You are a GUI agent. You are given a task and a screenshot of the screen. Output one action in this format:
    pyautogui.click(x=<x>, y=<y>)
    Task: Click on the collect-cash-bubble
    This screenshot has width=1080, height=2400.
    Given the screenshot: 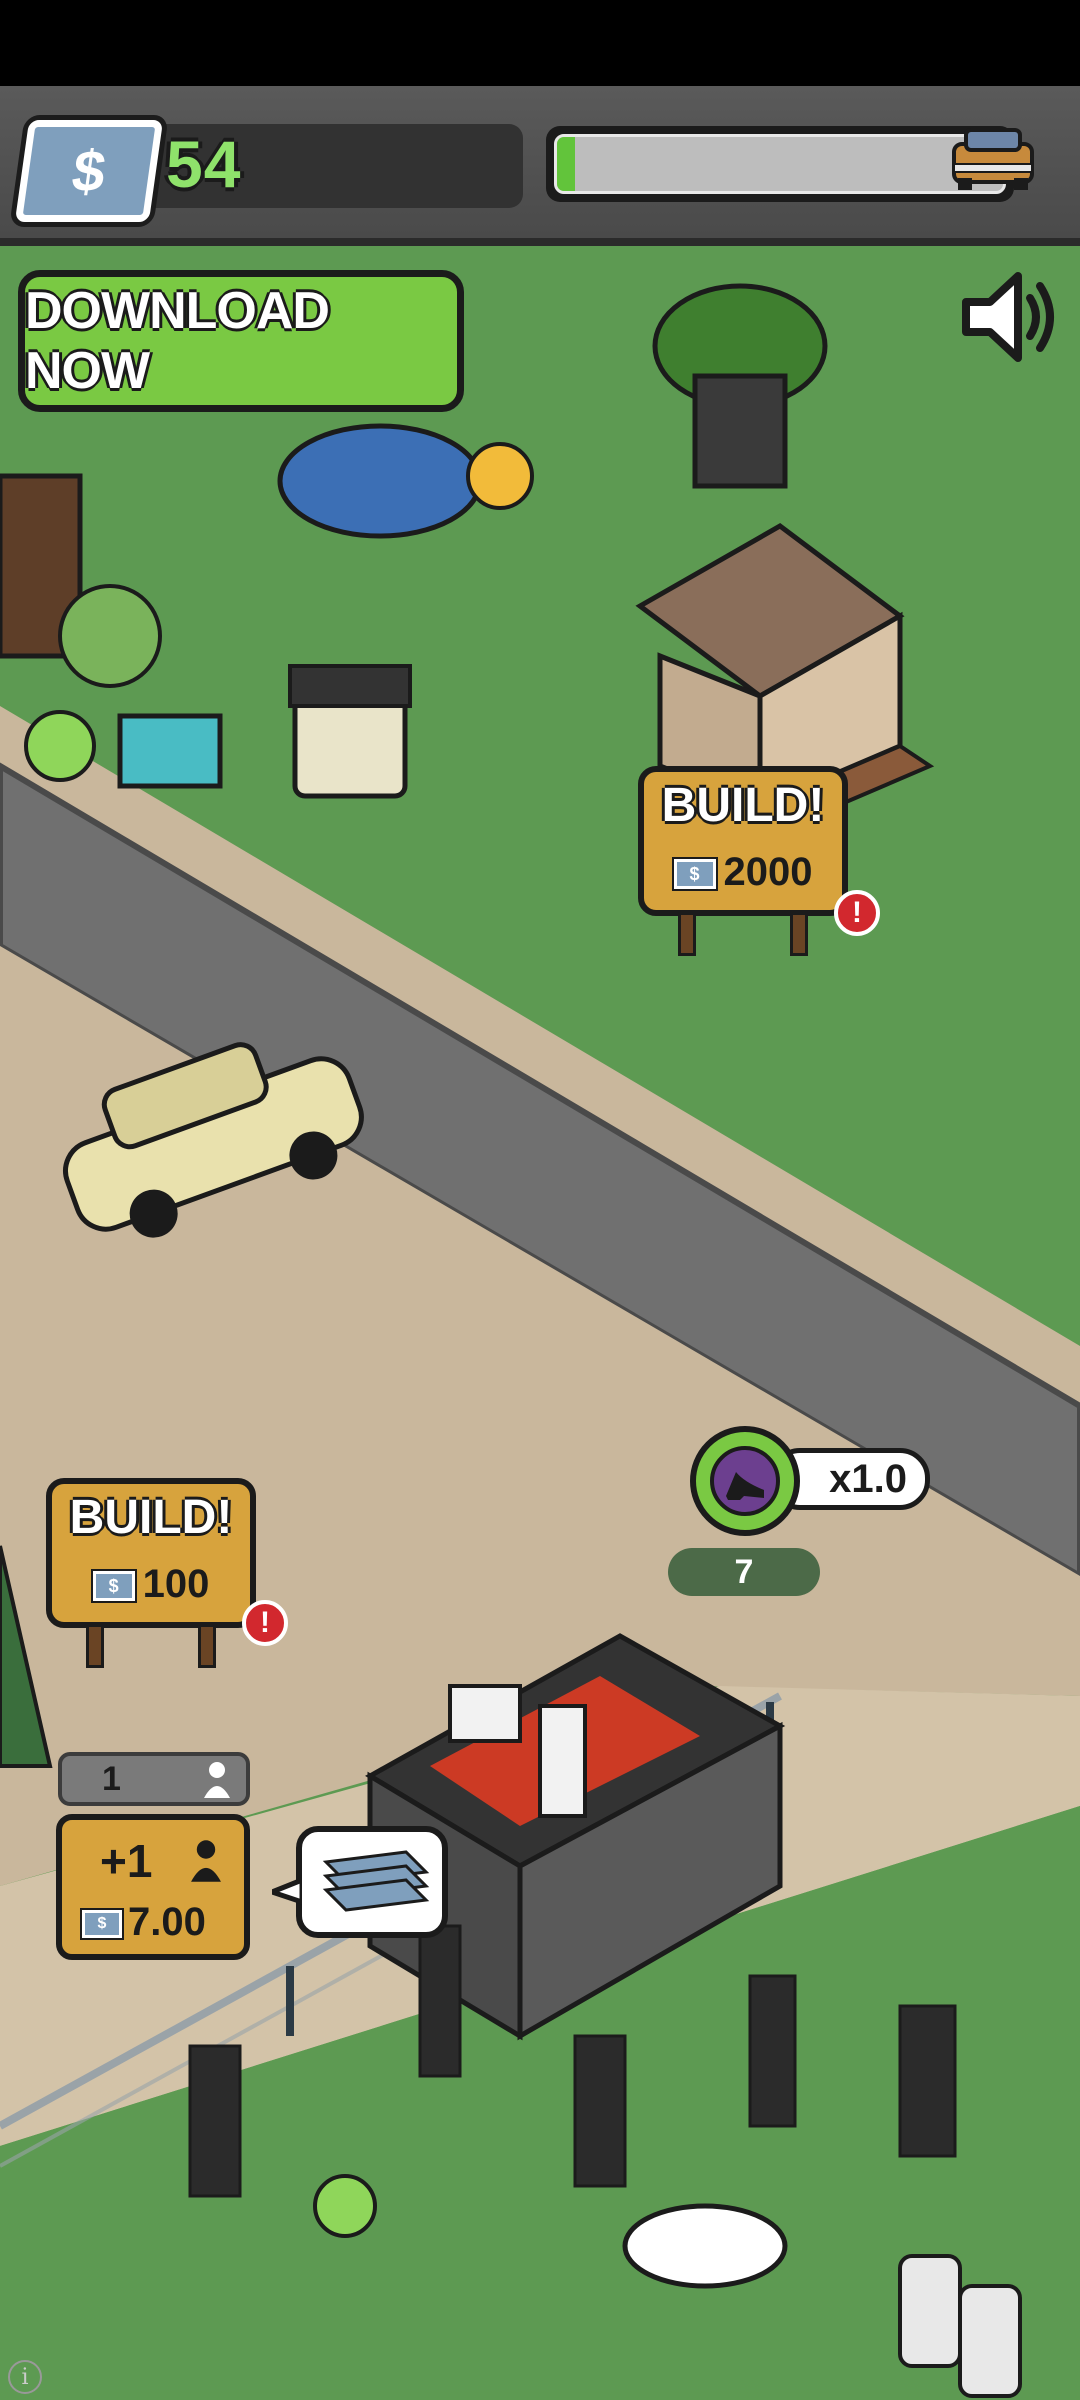 What is the action you would take?
    pyautogui.click(x=360, y=1882)
    